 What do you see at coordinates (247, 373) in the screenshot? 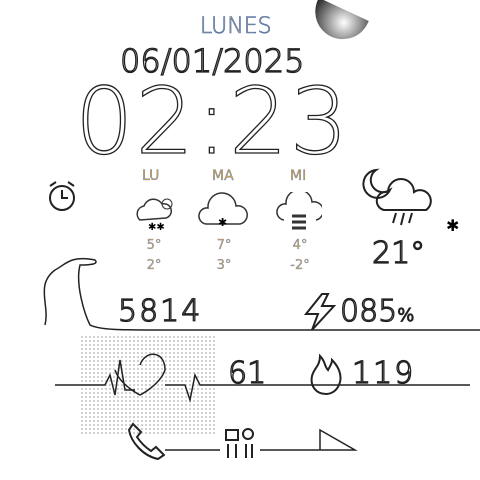
I see `heart-rate-value: 61` at bounding box center [247, 373].